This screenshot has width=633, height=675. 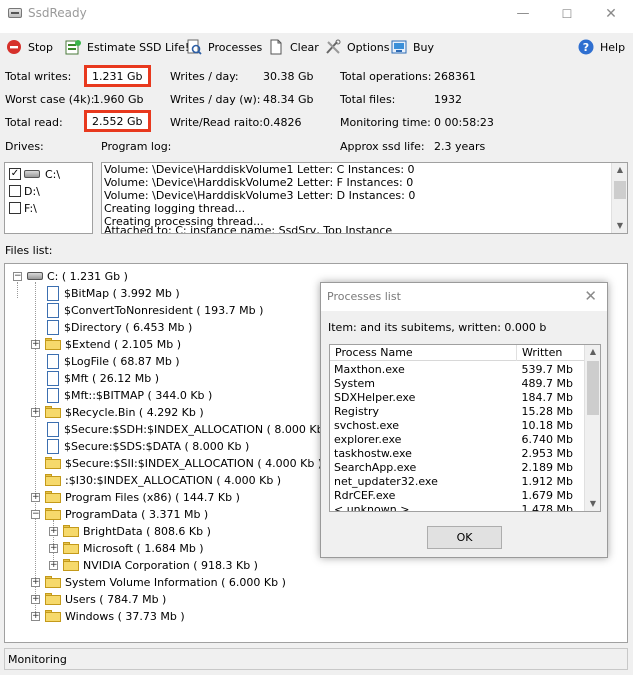 I want to click on clear-label: Clear, so click(x=304, y=47).